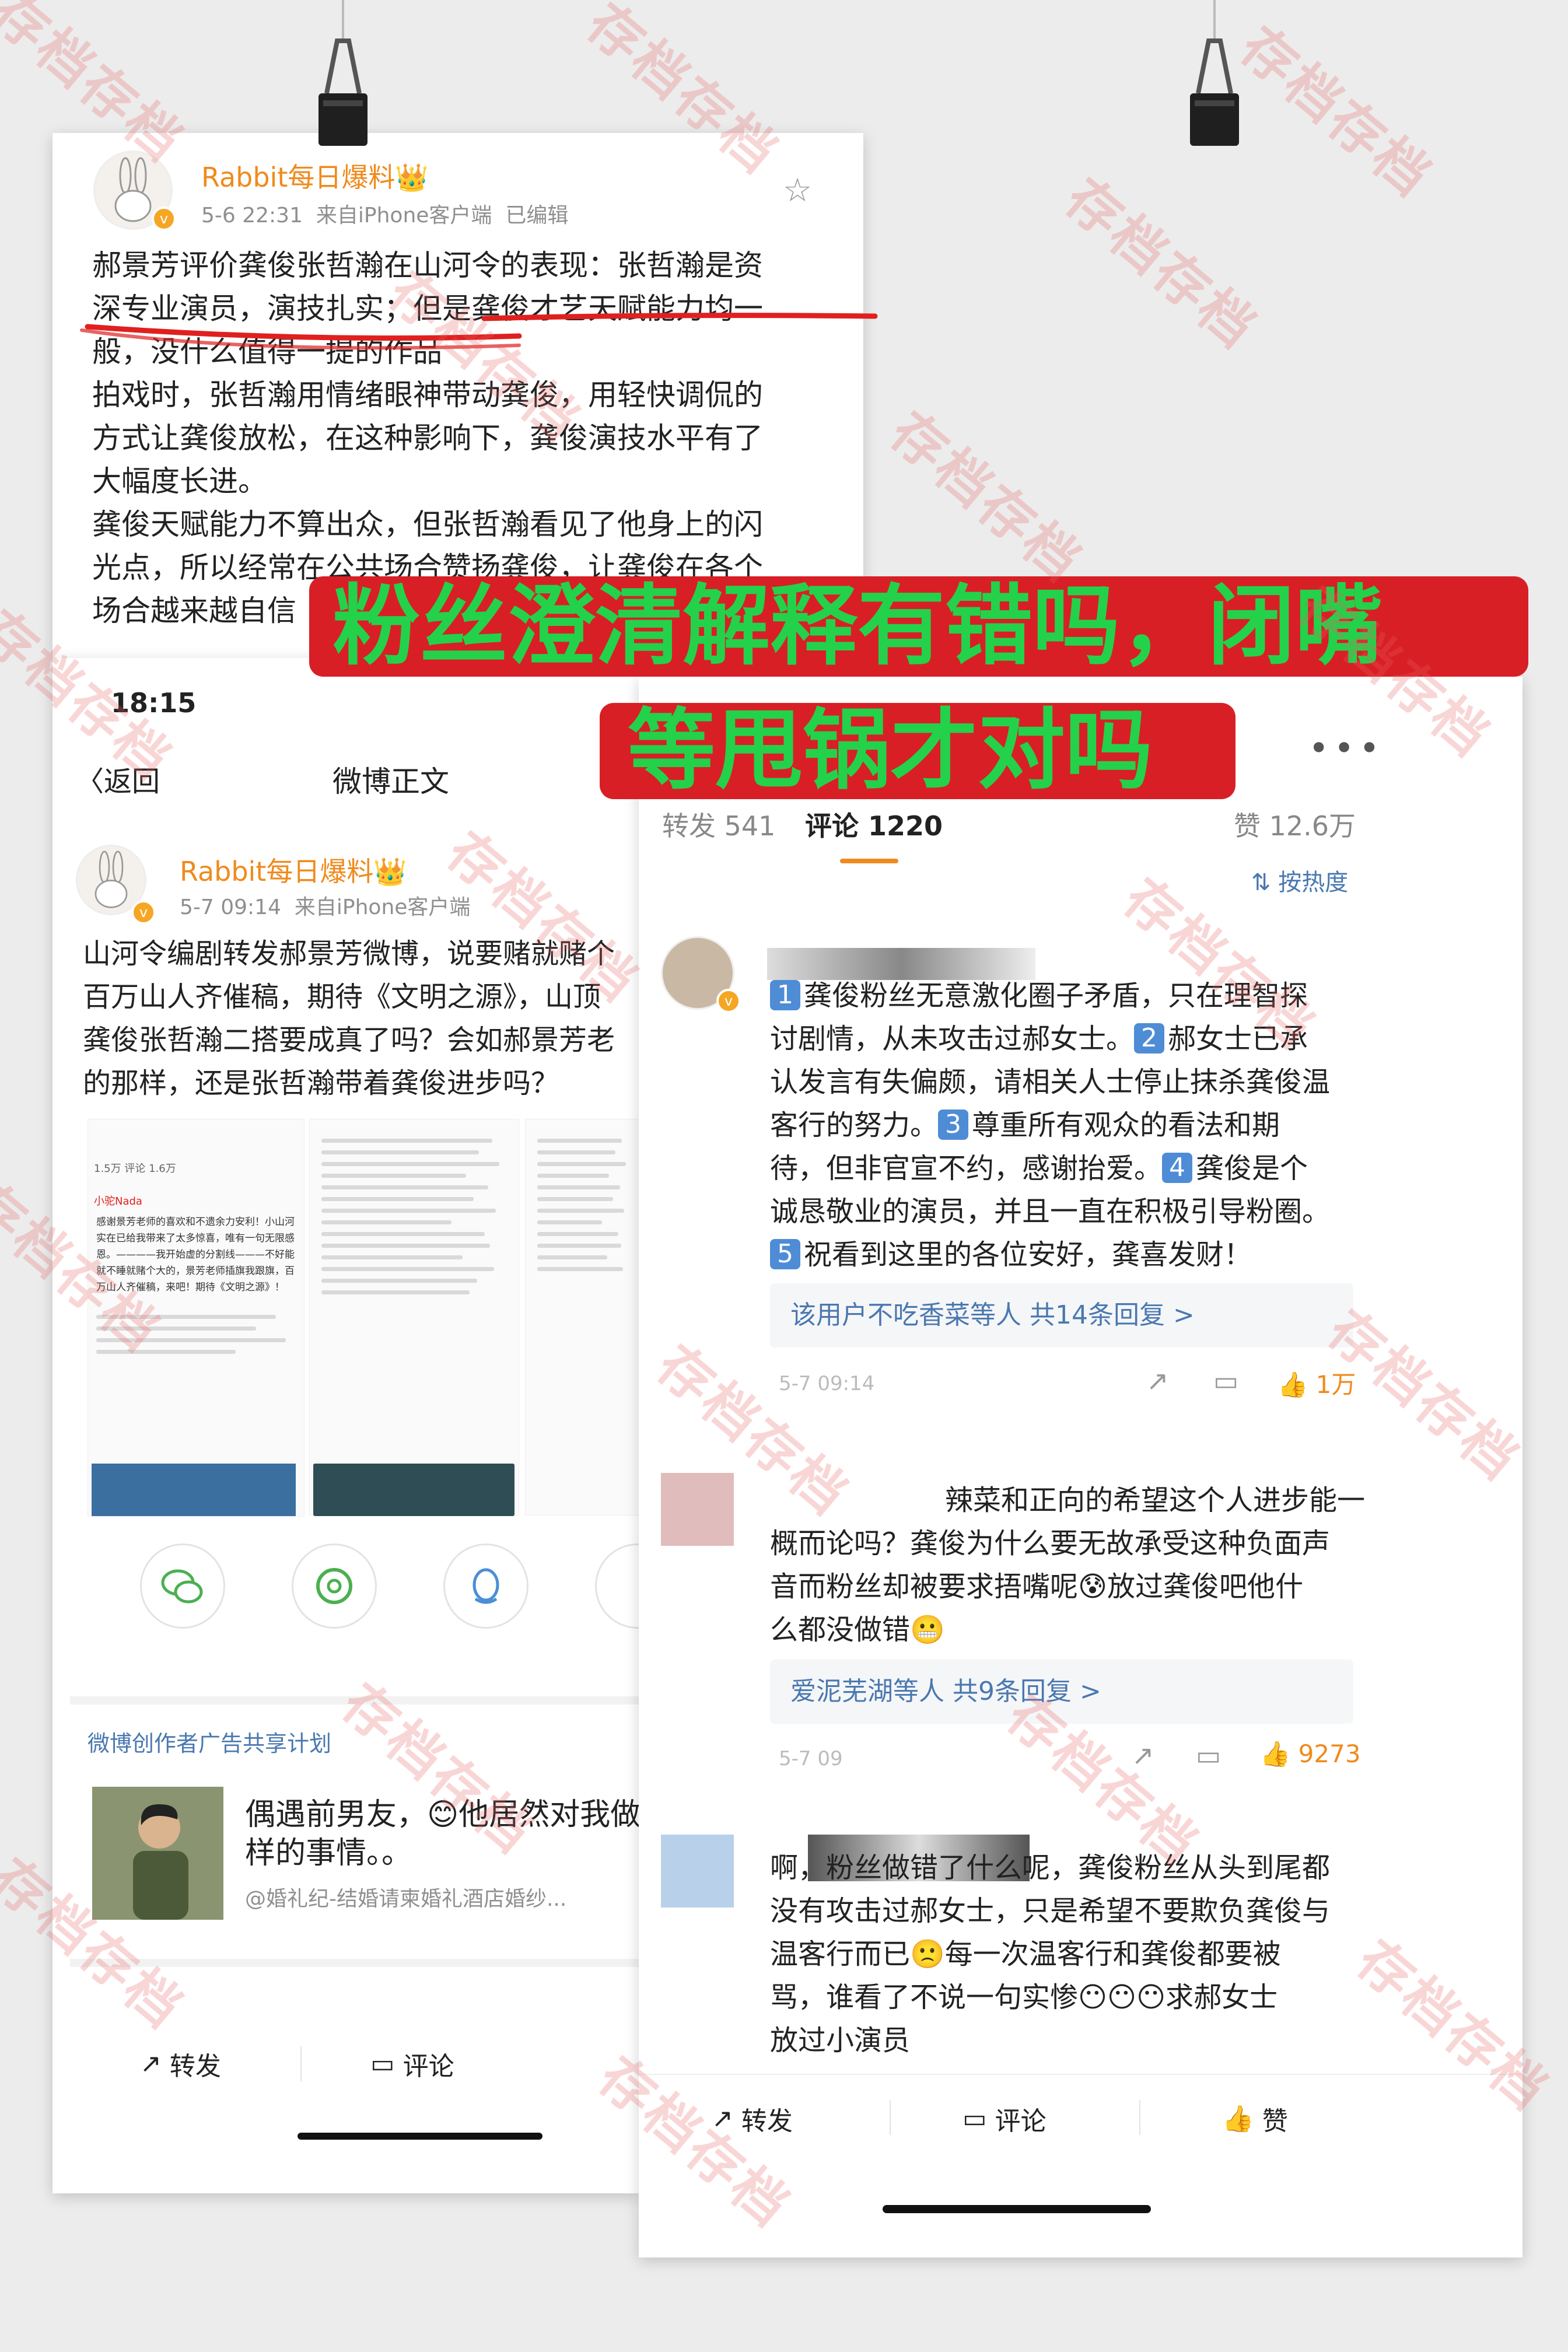 Image resolution: width=1568 pixels, height=2352 pixels. I want to click on wechat-icon, so click(182, 1587).